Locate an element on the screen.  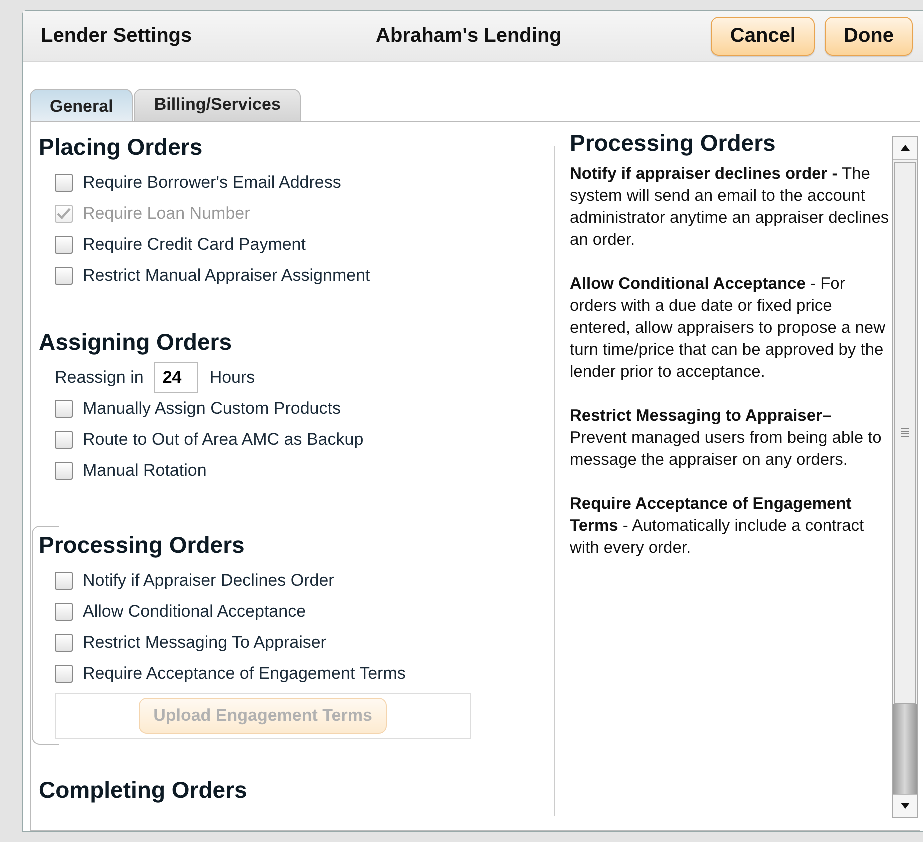
cancel-button: Cancel is located at coordinates (763, 36).